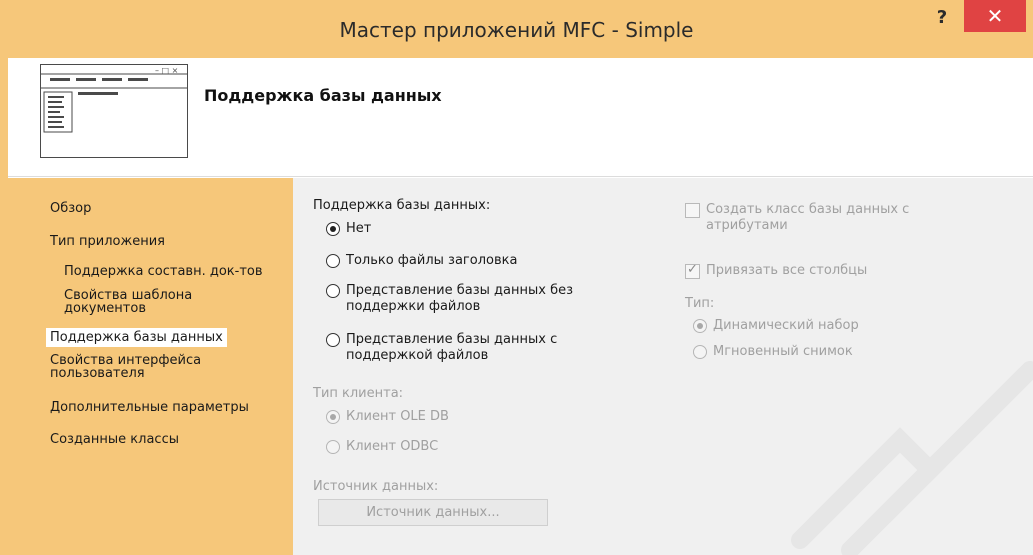 The image size is (1033, 555). What do you see at coordinates (700, 303) in the screenshot?
I see `type-label: Тип:` at bounding box center [700, 303].